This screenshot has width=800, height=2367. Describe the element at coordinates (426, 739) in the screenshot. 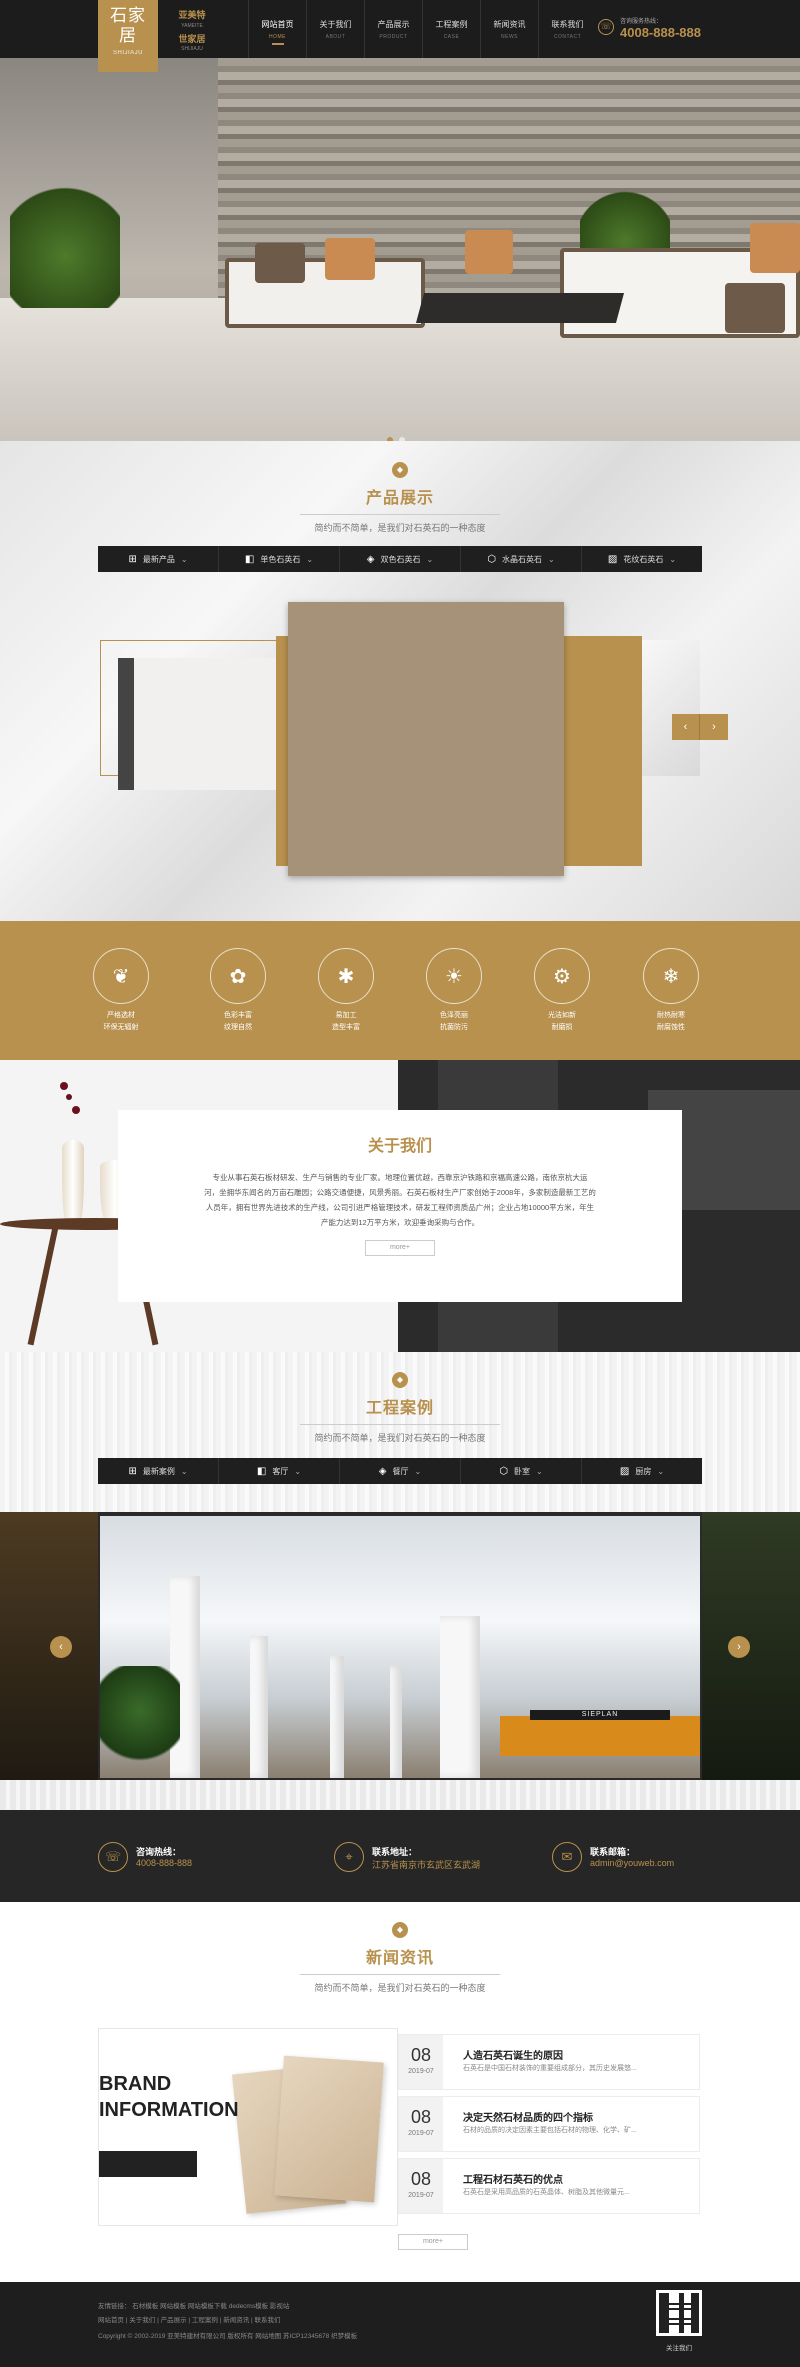

I see `product-main-image` at that location.